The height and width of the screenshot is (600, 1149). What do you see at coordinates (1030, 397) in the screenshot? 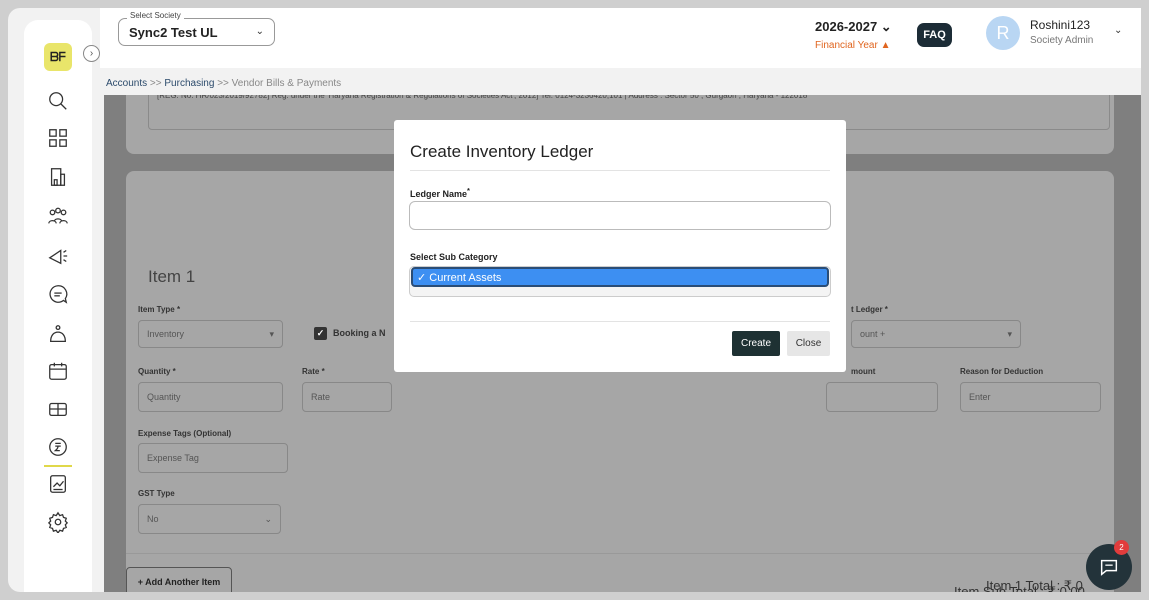
I see `deduction-input: Enter` at bounding box center [1030, 397].